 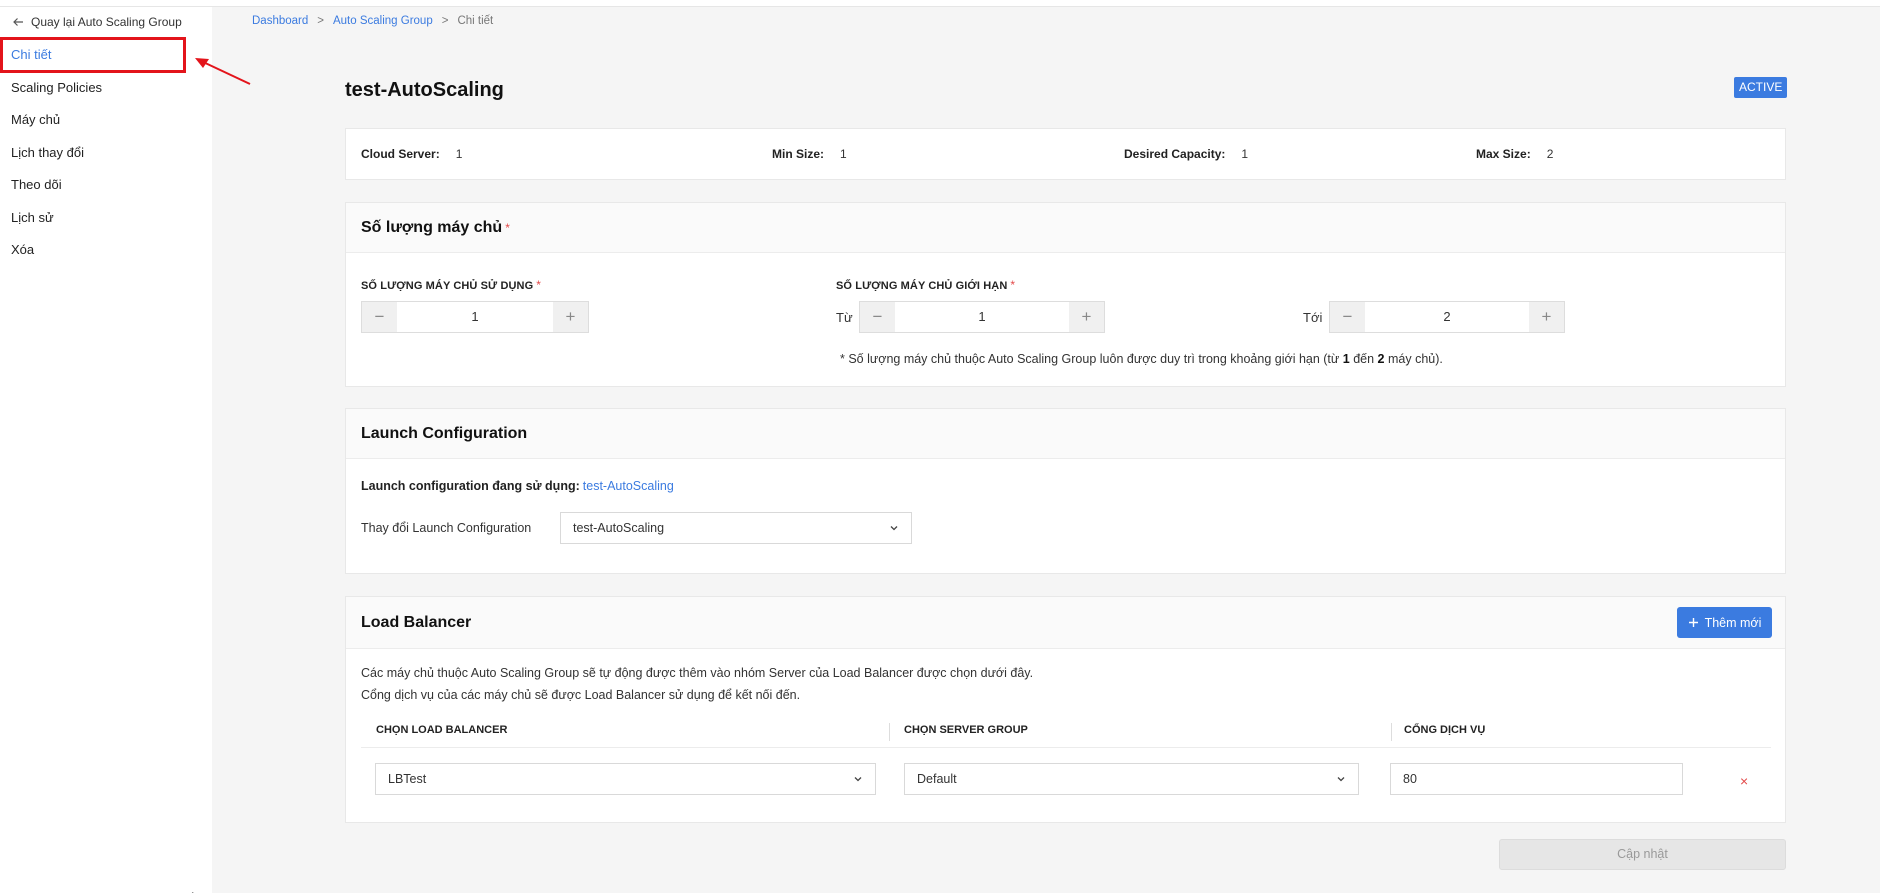 I want to click on sidebar-item-theo-doi: Theo dõi, so click(x=106, y=185).